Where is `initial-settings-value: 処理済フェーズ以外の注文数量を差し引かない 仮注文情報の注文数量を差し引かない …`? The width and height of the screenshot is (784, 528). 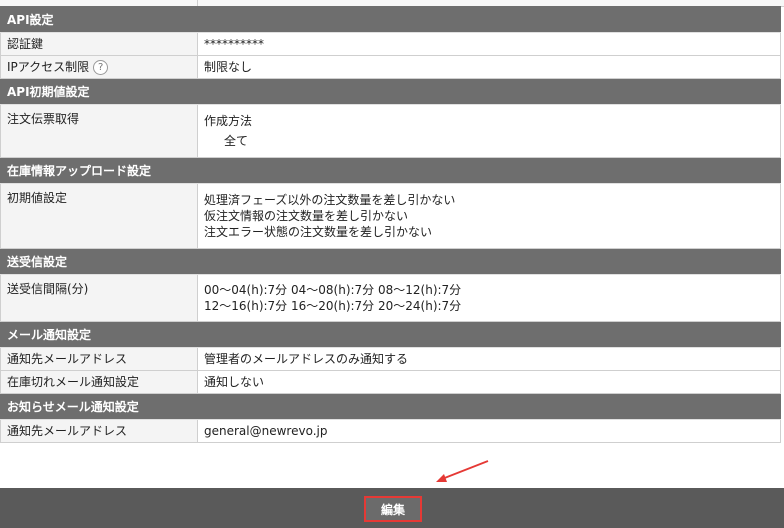
initial-settings-value: 処理済フェーズ以外の注文数量を差し引かない 仮注文情報の注文数量を差し引かない … is located at coordinates (489, 216).